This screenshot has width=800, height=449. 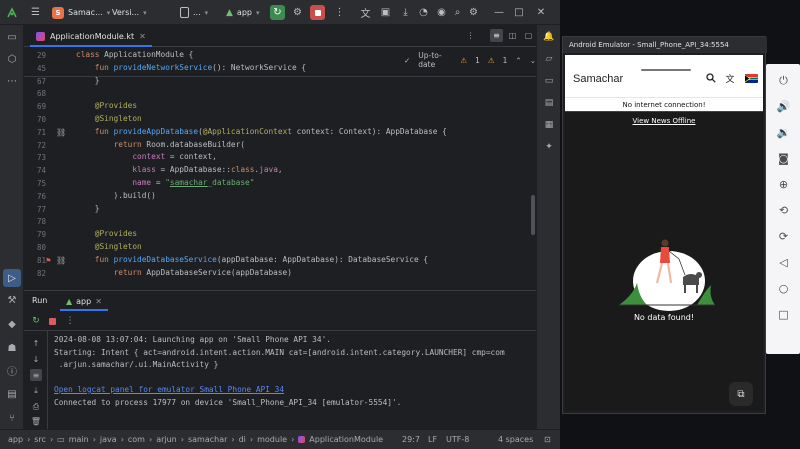 I want to click on breadcrumb-item: arjun, so click(x=166, y=439).